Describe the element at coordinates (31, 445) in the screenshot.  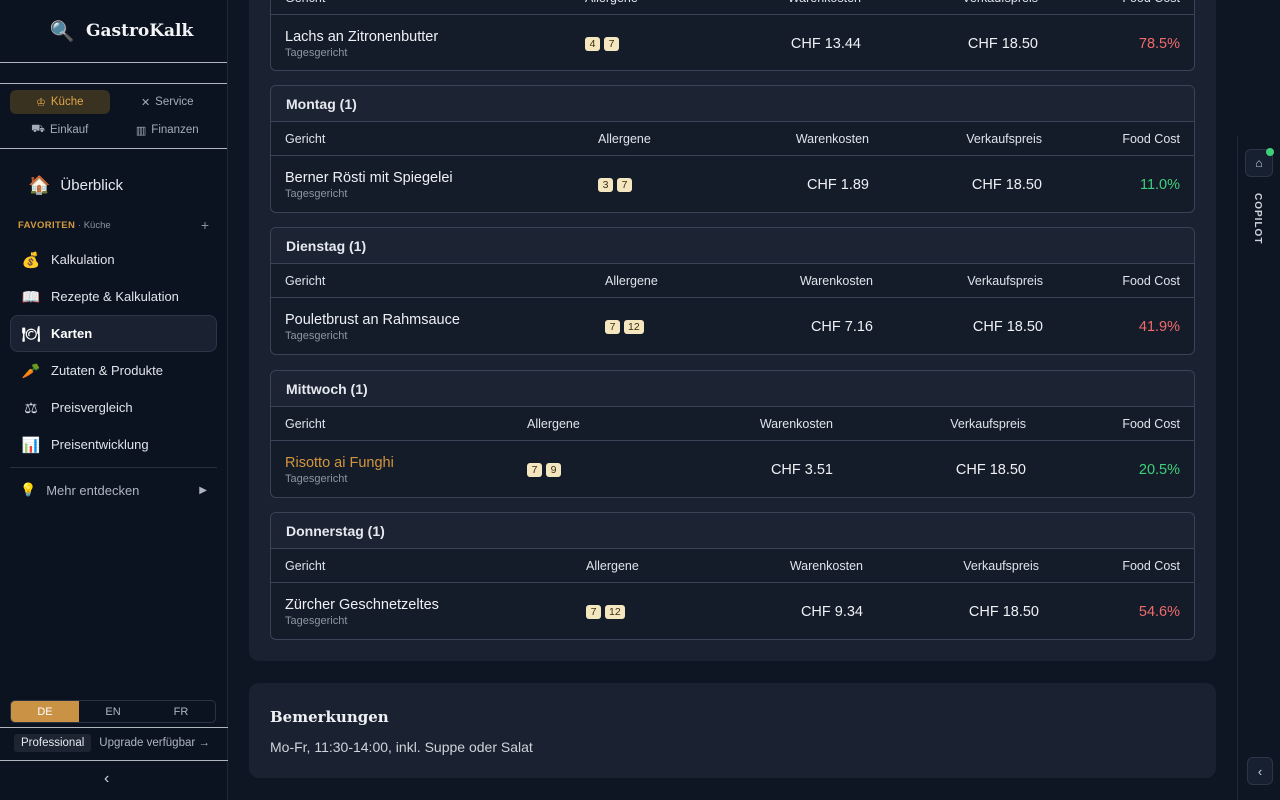
I see `bar-chart-icon: 📊` at that location.